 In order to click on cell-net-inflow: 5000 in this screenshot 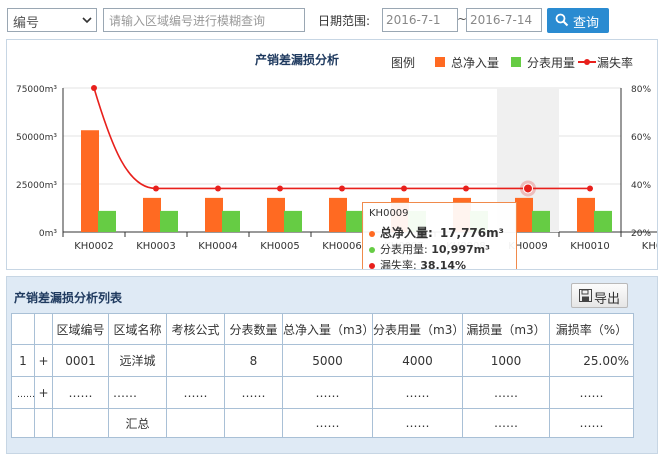, I will do `click(327, 360)`.